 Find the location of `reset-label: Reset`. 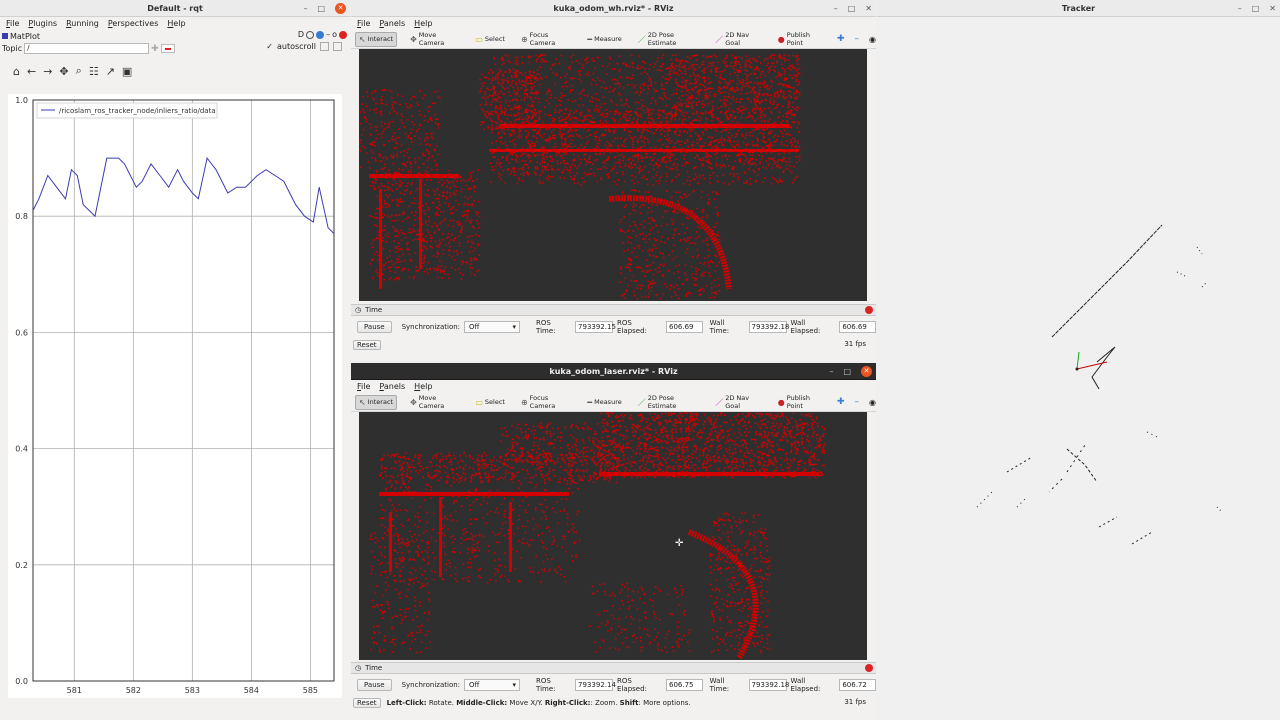

reset-label: Reset is located at coordinates (367, 703).